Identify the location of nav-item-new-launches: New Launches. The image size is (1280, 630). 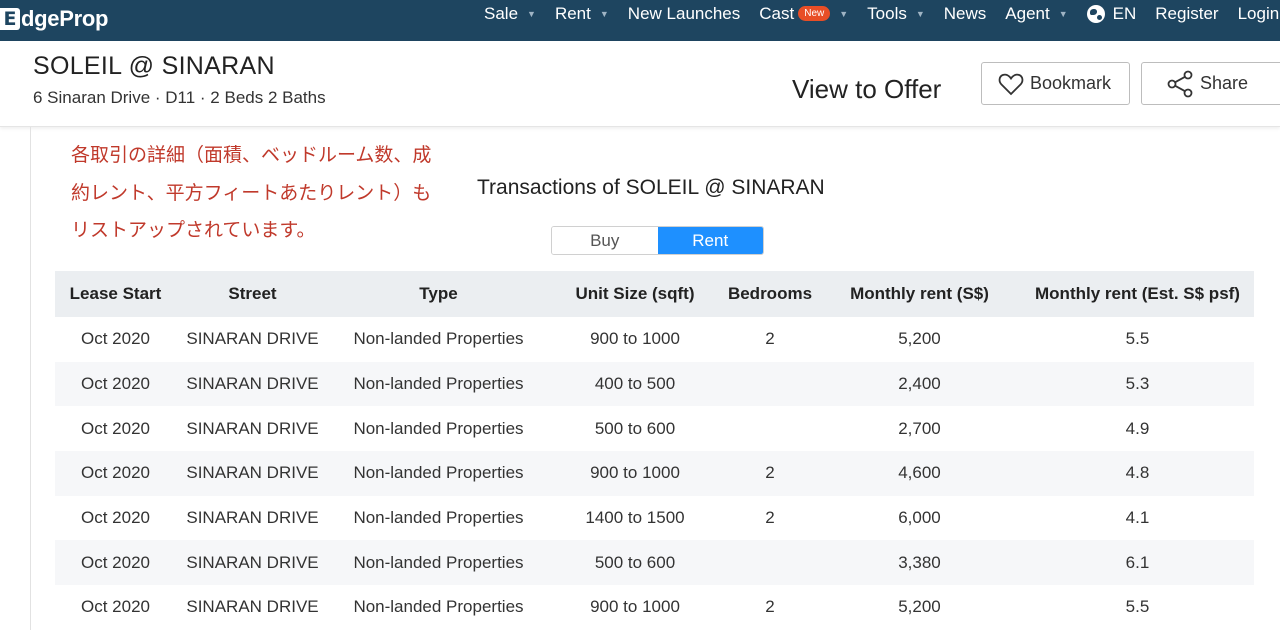
(684, 14).